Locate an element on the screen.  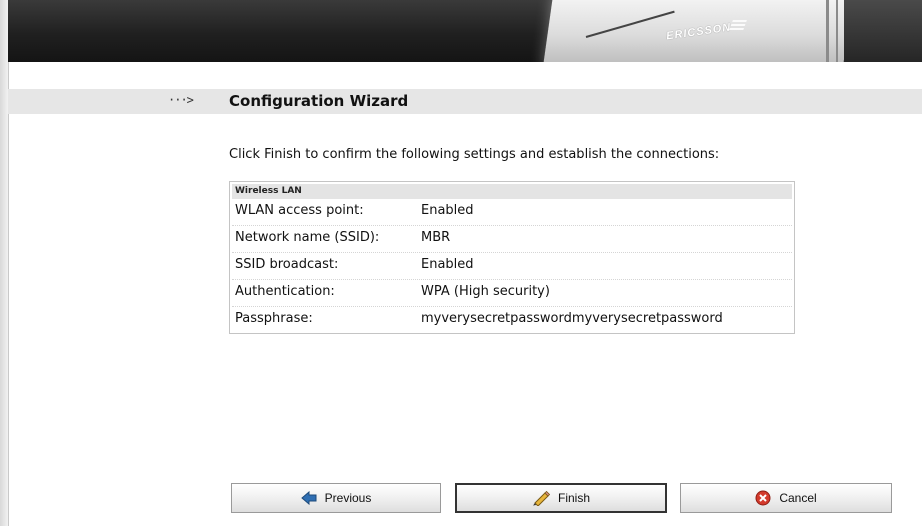
banner-dark-panel is located at coordinates (883, 31).